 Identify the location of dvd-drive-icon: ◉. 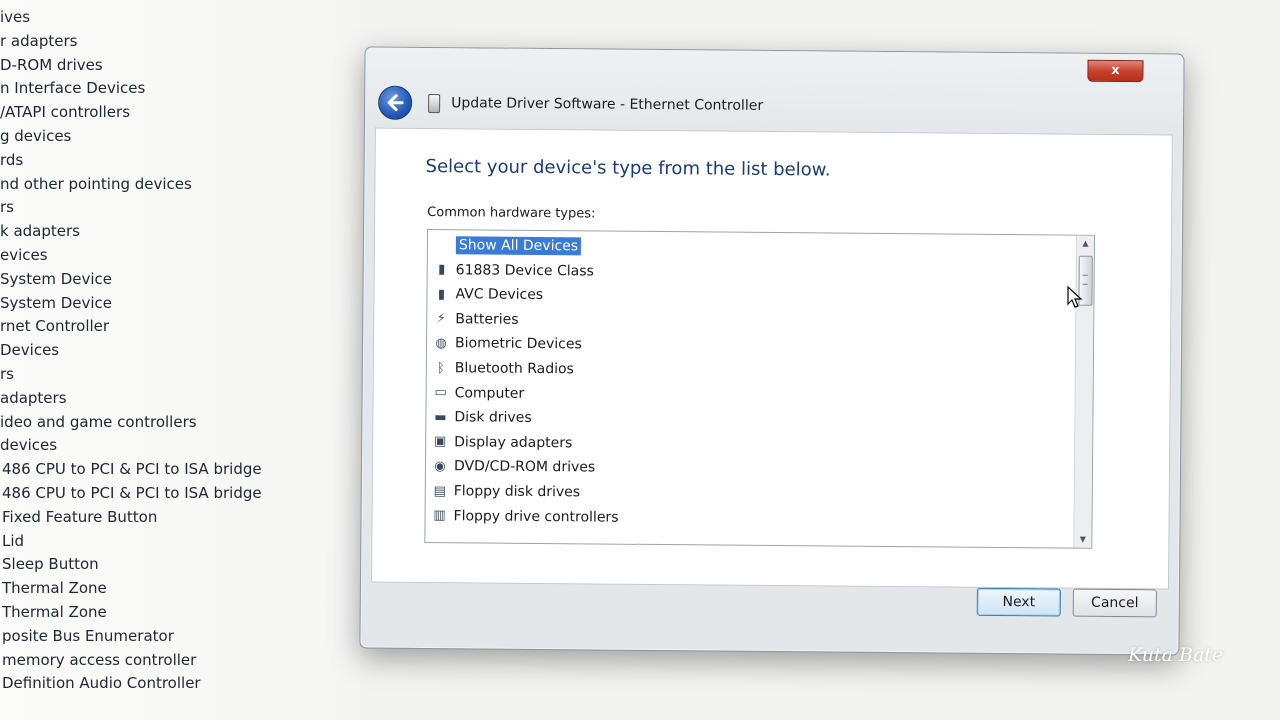
(440, 466).